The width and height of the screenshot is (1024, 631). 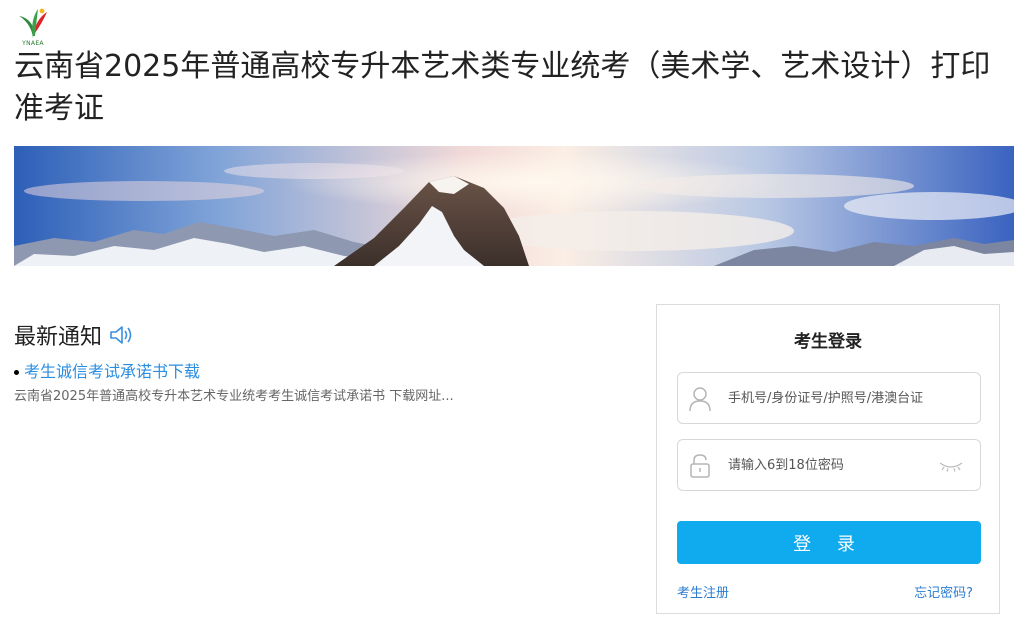 What do you see at coordinates (943, 591) in the screenshot?
I see `forgot-password-link: 忘记密码?` at bounding box center [943, 591].